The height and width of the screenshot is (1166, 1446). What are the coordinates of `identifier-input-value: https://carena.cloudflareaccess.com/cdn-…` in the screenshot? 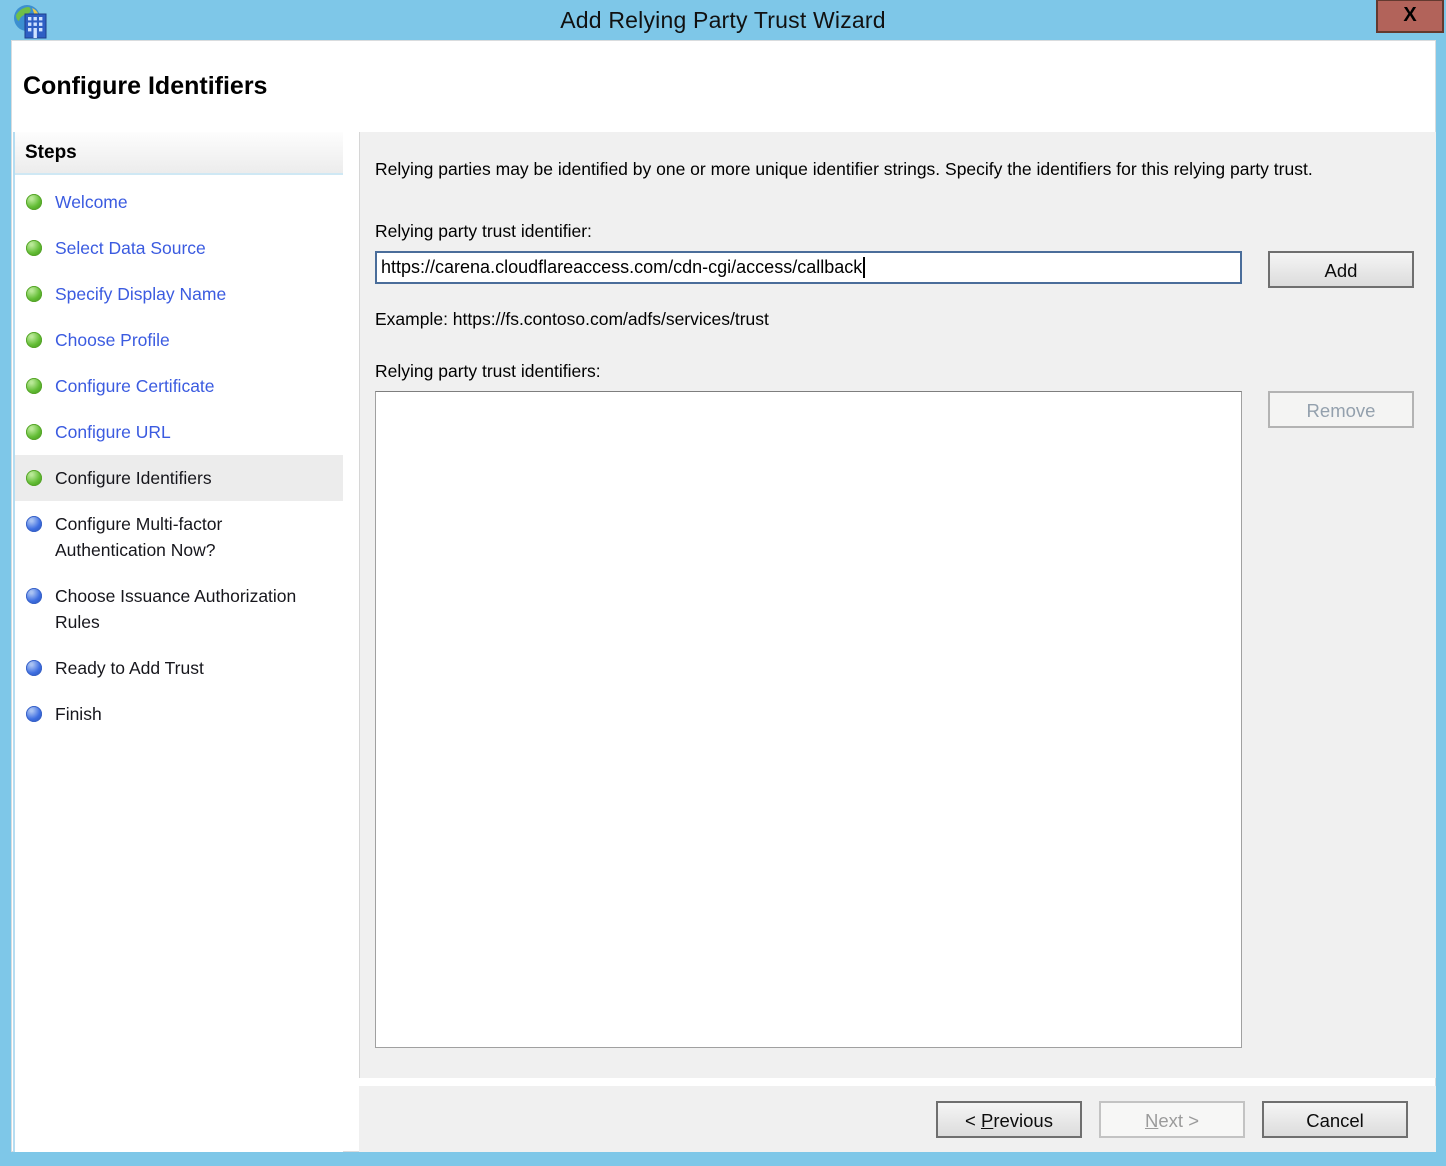 It's located at (622, 267).